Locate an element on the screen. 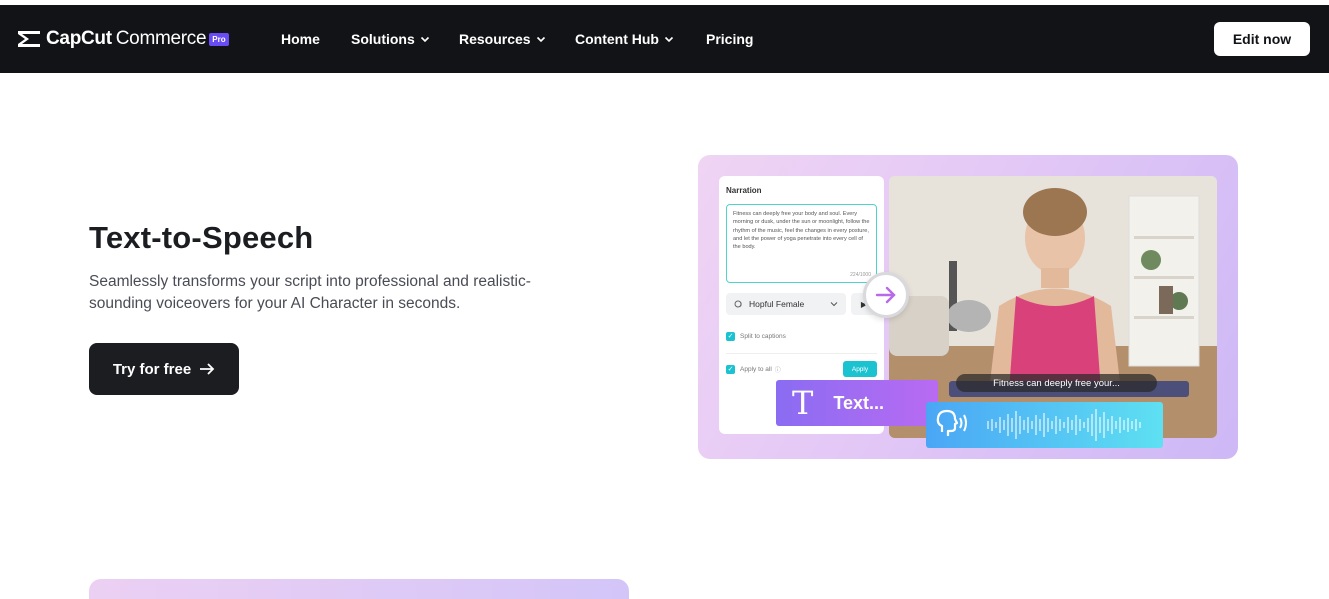 The height and width of the screenshot is (599, 1329). capcut-logo-icon is located at coordinates (29, 39).